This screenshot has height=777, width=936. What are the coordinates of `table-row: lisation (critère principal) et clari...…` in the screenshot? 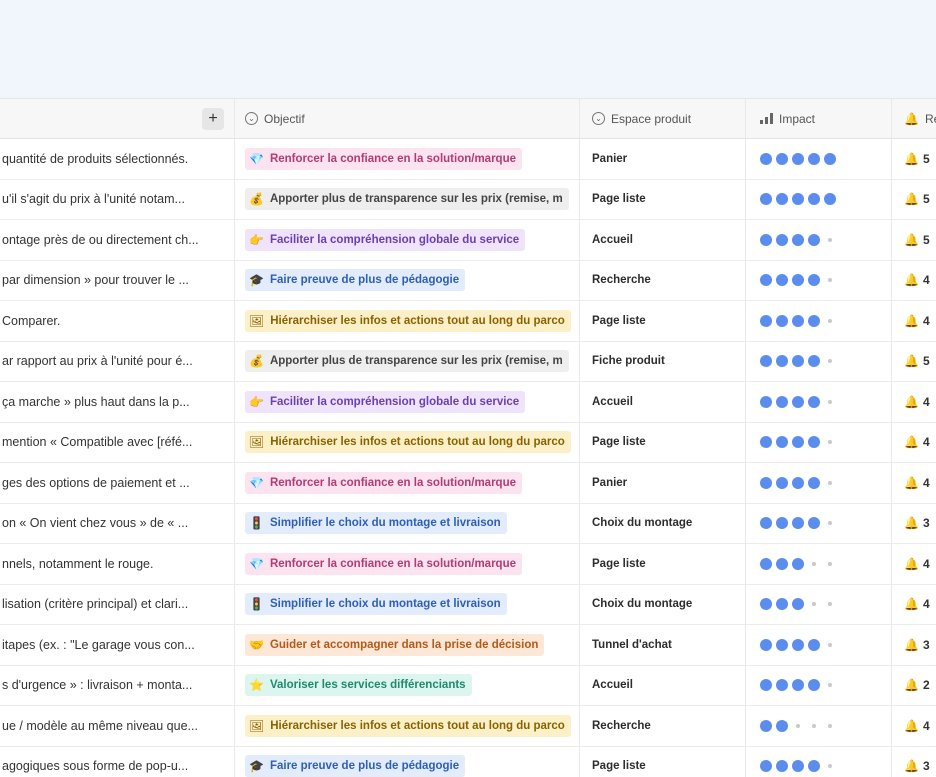 It's located at (468, 604).